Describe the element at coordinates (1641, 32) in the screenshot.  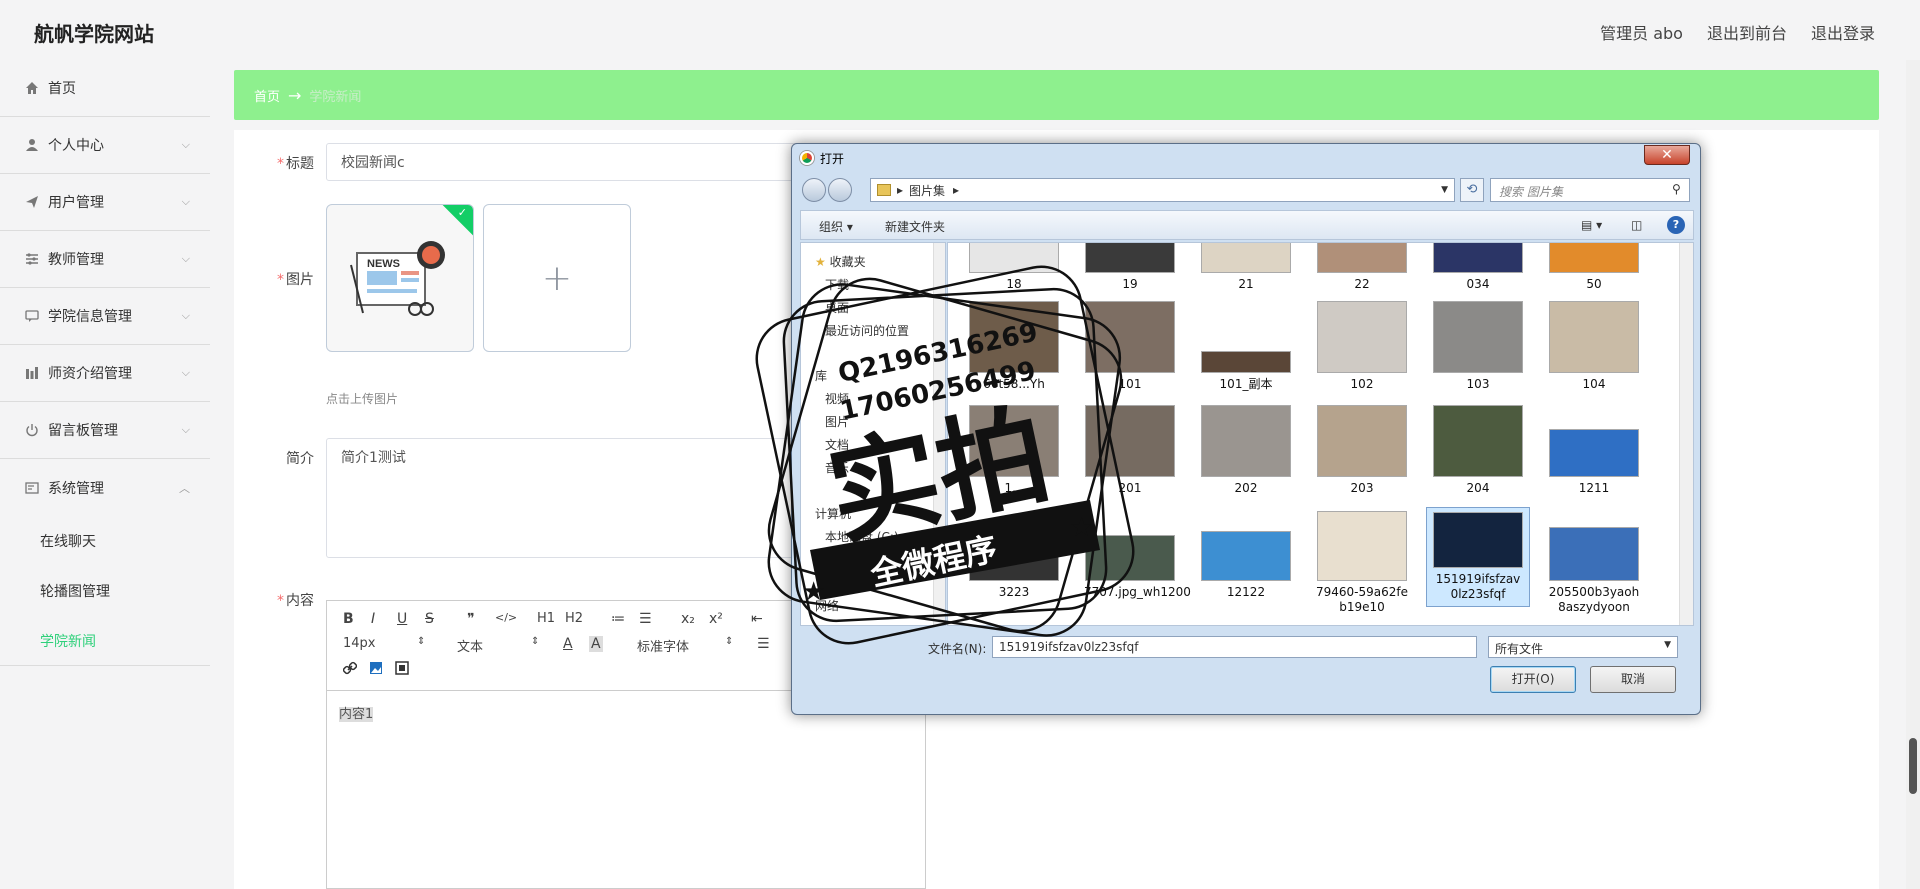
I see `admin-user-link: 管理员 abo` at that location.